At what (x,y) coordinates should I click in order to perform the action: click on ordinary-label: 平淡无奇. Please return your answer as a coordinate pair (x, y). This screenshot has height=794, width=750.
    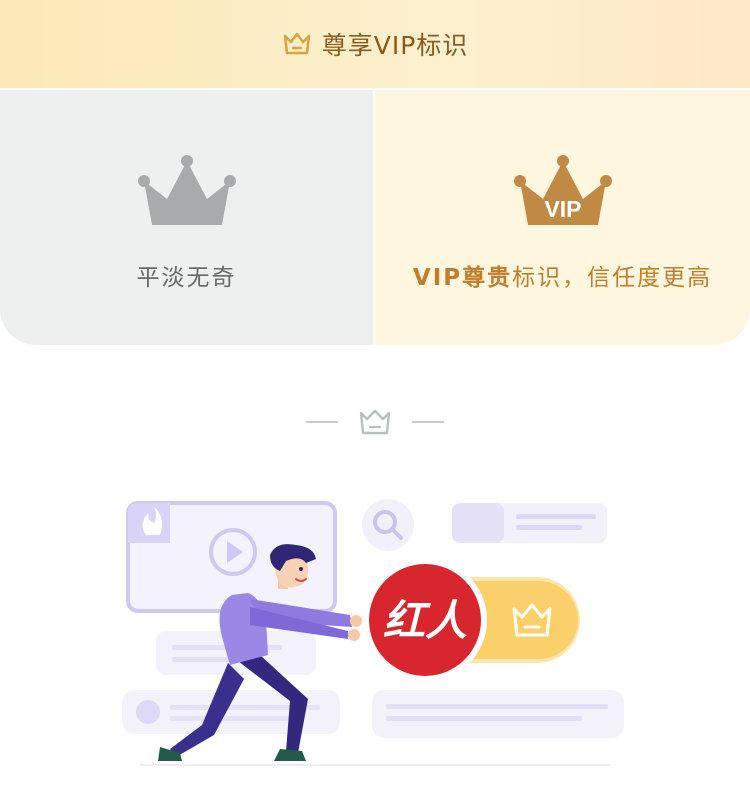
    Looking at the image, I should click on (186, 278).